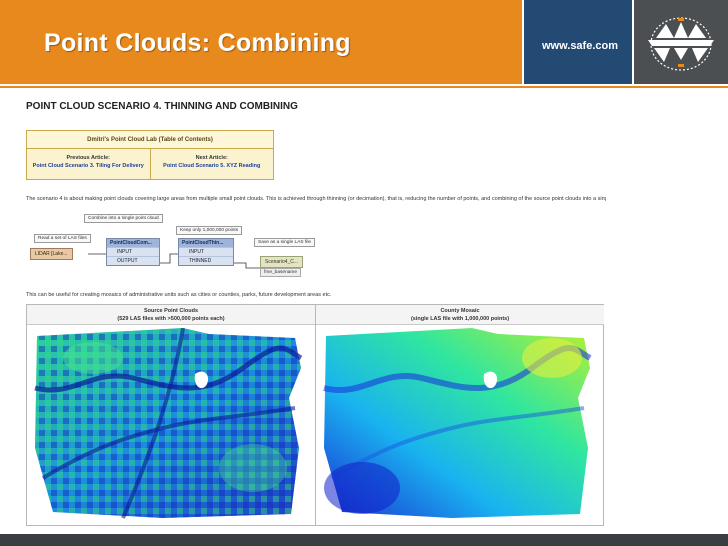 The width and height of the screenshot is (728, 546). I want to click on website-url: www.safe.com, so click(580, 46).